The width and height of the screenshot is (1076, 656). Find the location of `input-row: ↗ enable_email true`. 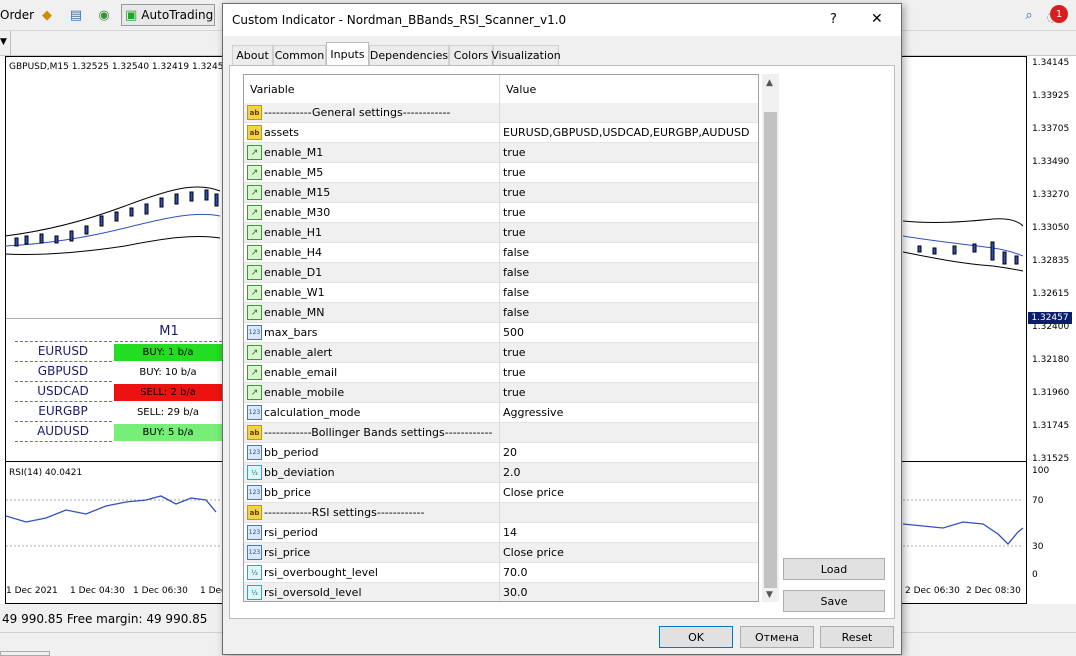

input-row: ↗ enable_email true is located at coordinates (501, 373).